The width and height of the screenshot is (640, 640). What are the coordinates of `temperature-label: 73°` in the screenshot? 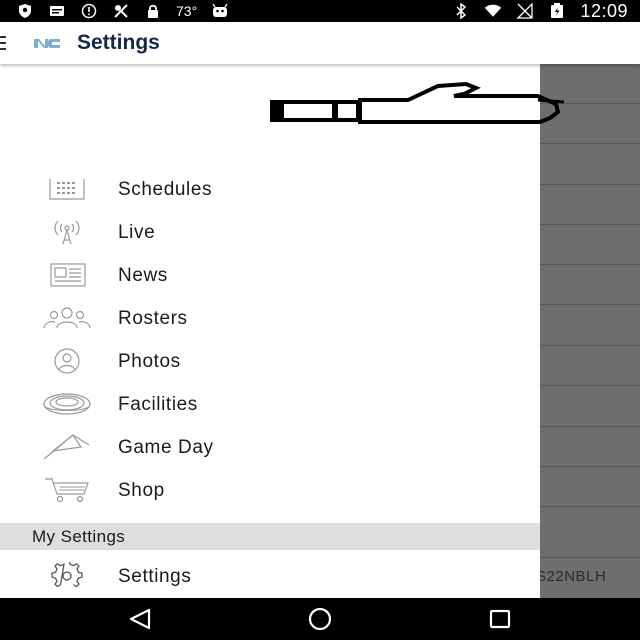 It's located at (187, 11).